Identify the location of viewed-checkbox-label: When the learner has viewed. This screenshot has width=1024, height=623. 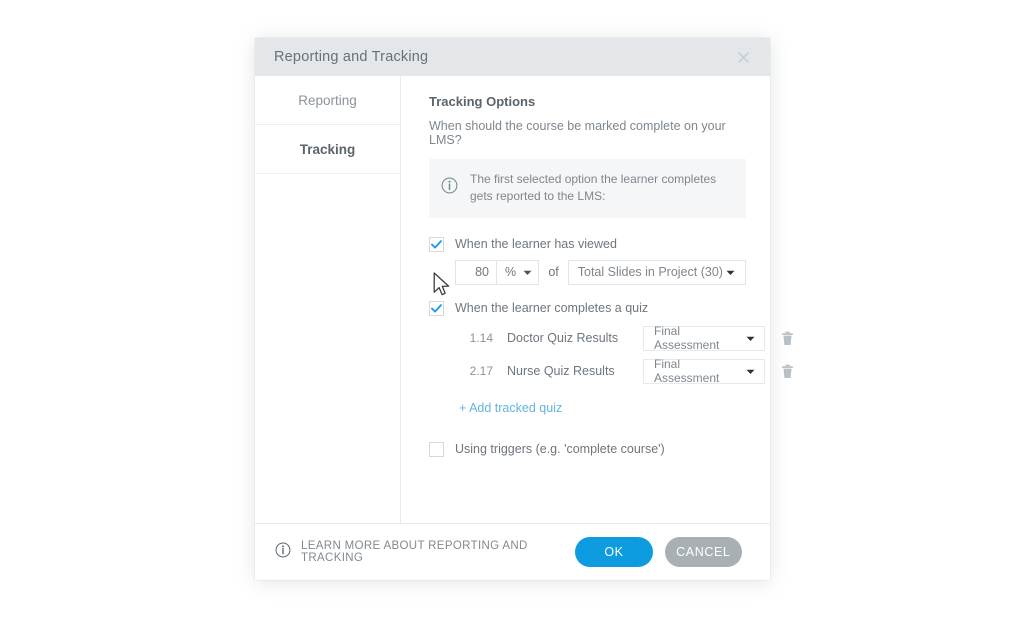
(536, 244).